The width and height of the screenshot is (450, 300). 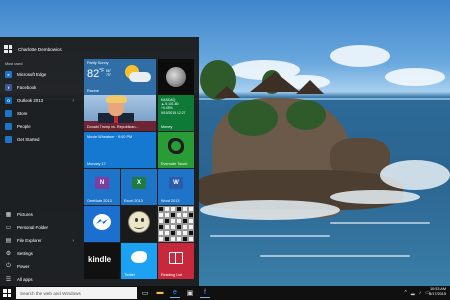 What do you see at coordinates (176, 224) in the screenshot?
I see `nyt-crossword-tile` at bounding box center [176, 224].